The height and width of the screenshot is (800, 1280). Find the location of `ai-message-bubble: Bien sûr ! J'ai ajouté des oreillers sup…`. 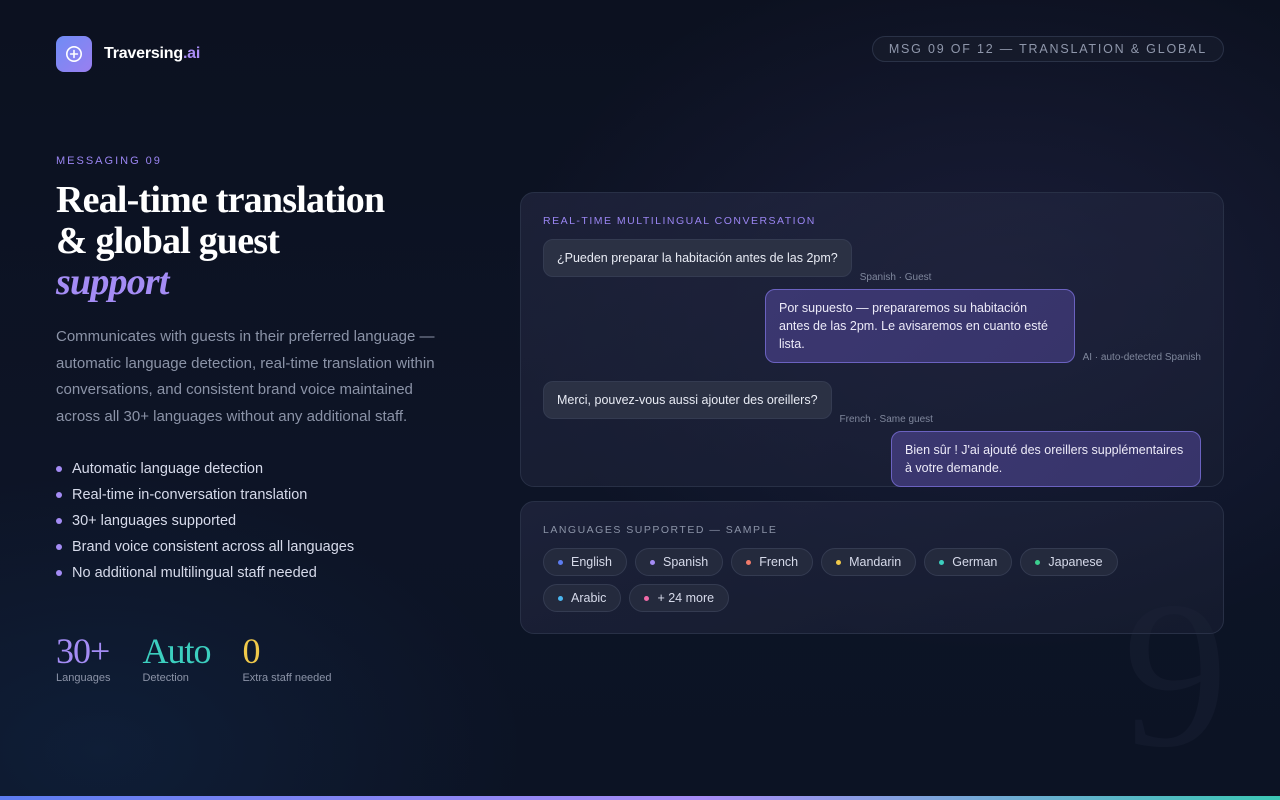

ai-message-bubble: Bien sûr ! J'ai ajouté des oreillers sup… is located at coordinates (1046, 459).